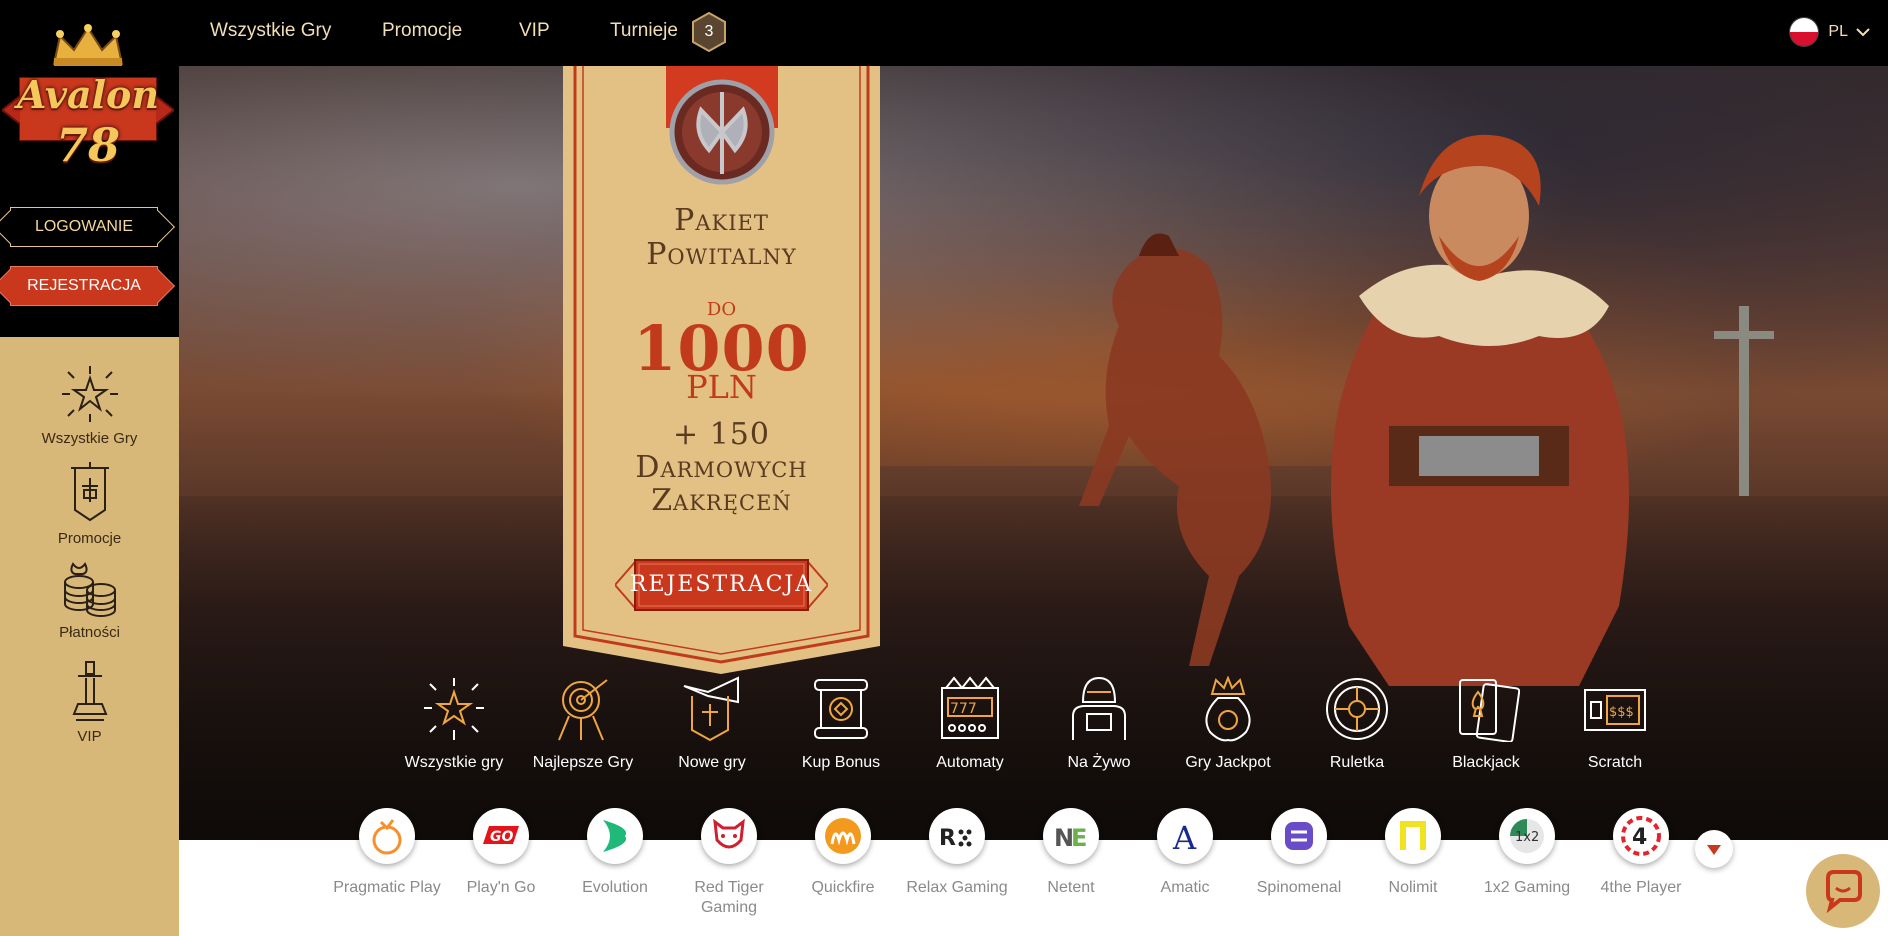 Image resolution: width=1888 pixels, height=936 pixels. Describe the element at coordinates (270, 31) in the screenshot. I see `nav-all-games: Wszystkie Gry` at that location.